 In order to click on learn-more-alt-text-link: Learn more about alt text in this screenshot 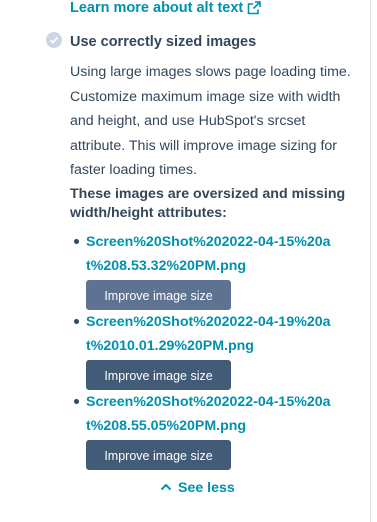, I will do `click(166, 9)`.